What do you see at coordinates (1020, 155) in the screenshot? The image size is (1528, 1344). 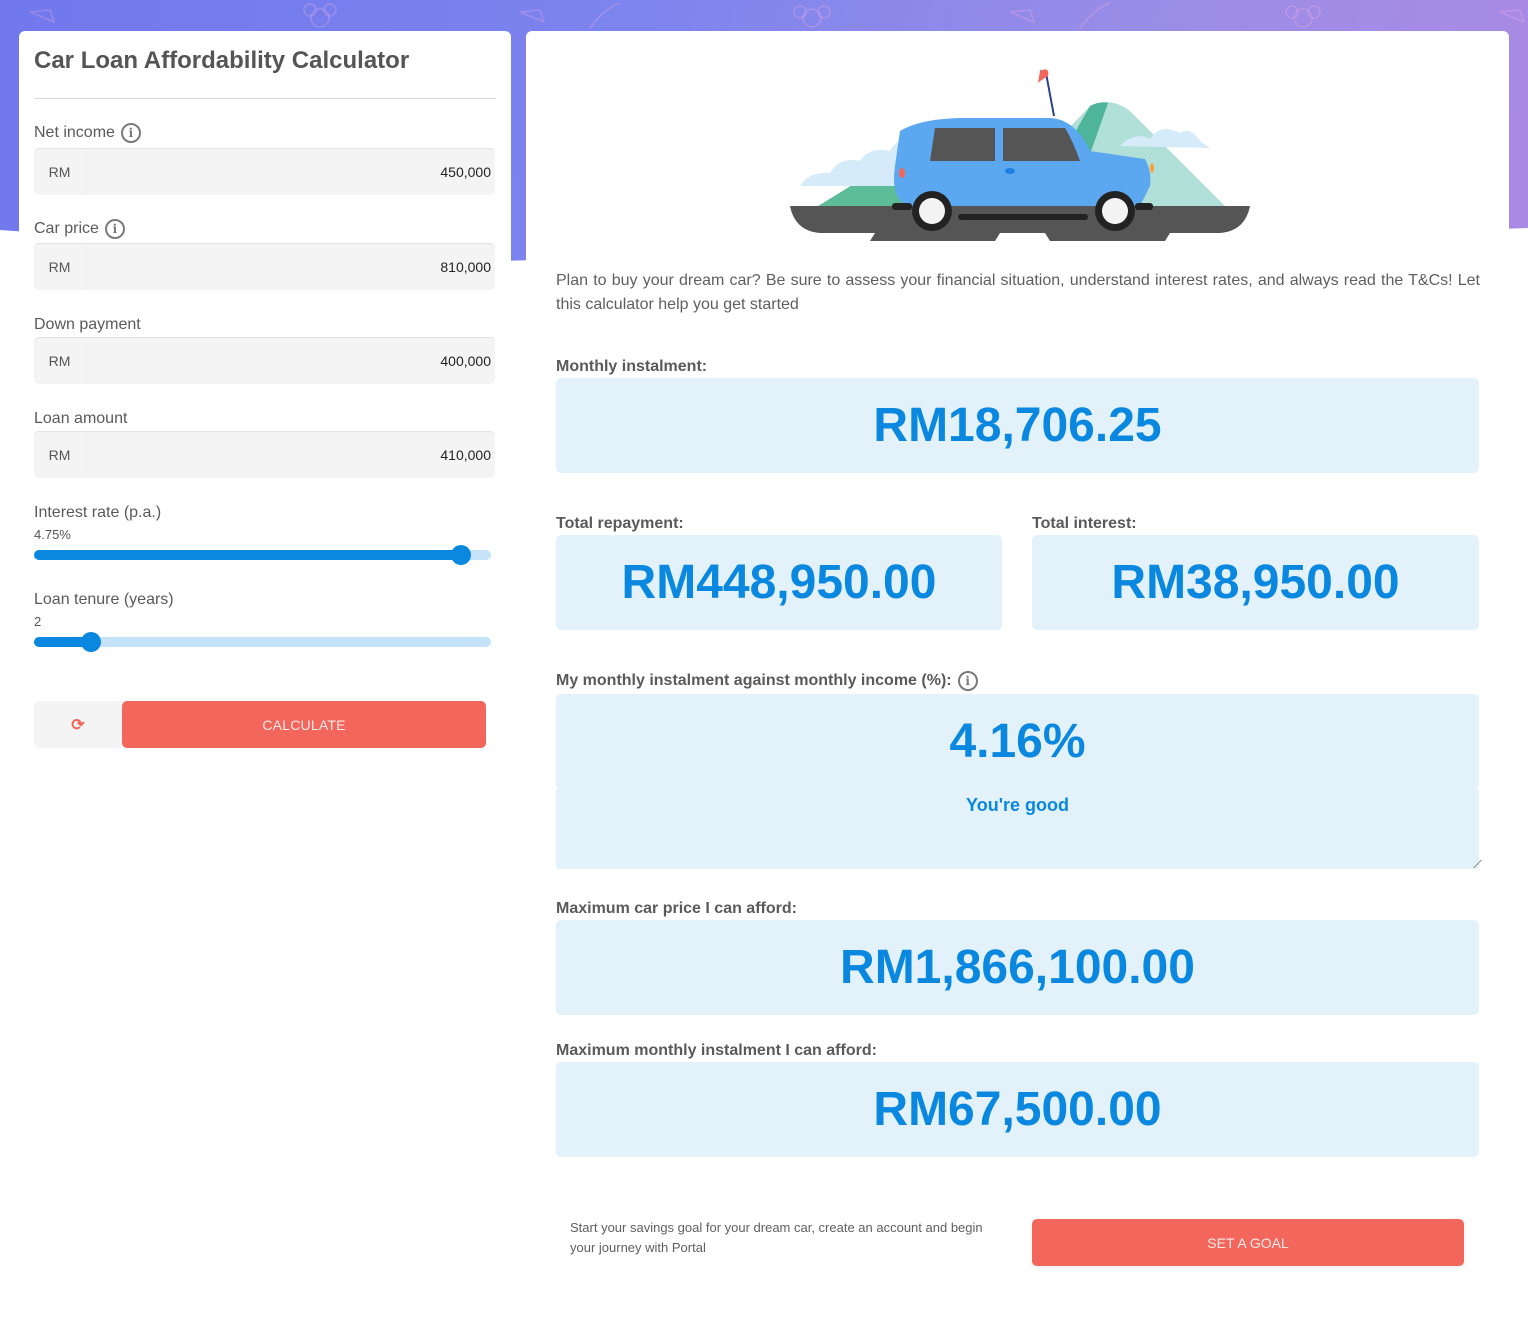 I see `car-illustration` at bounding box center [1020, 155].